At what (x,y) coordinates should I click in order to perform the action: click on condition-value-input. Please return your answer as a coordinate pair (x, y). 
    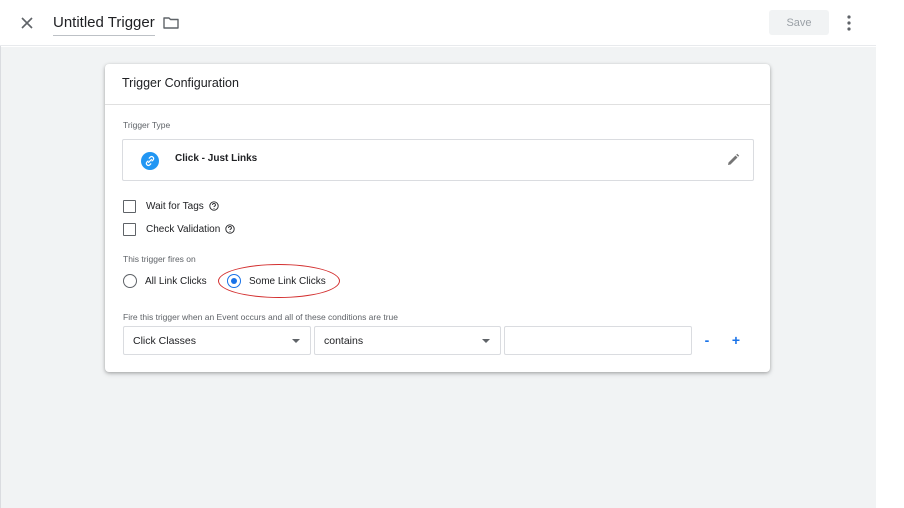
    Looking at the image, I should click on (598, 340).